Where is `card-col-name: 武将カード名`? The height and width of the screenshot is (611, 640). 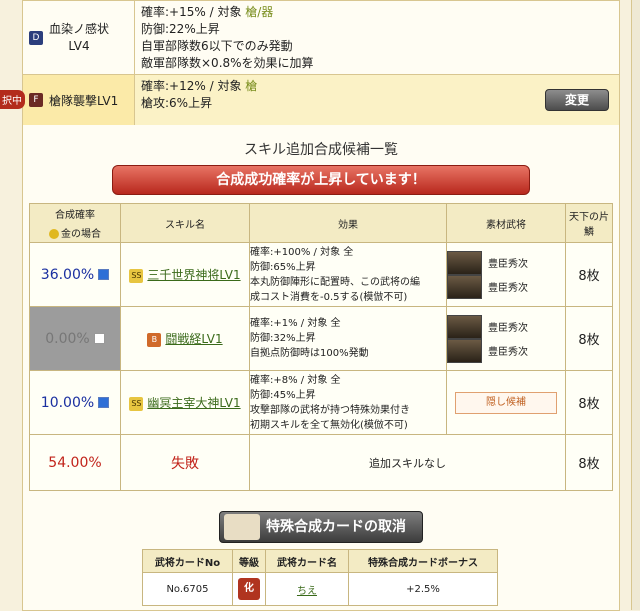 card-col-name: 武将カード名 is located at coordinates (307, 561).